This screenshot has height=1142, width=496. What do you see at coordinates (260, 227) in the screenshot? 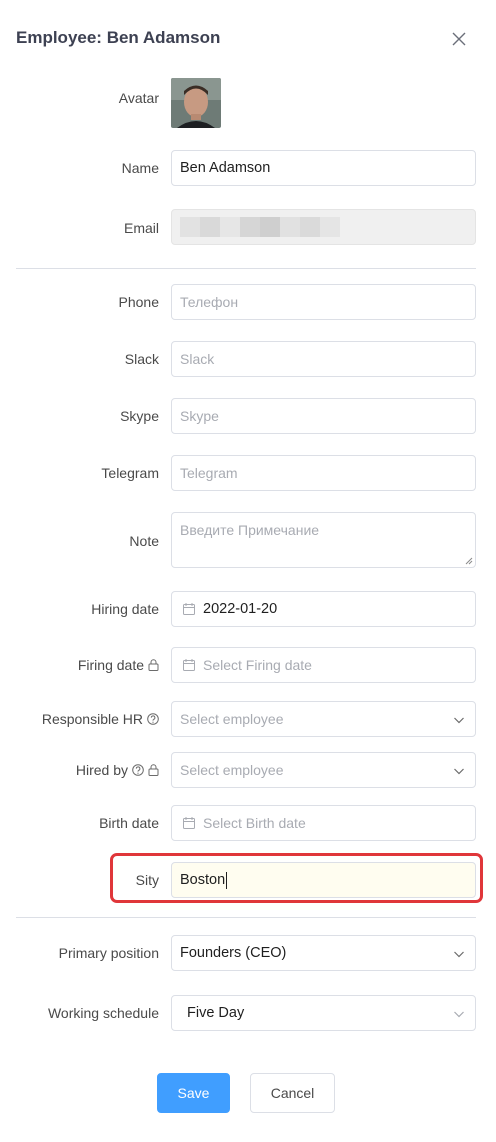
I see `redacted-email` at bounding box center [260, 227].